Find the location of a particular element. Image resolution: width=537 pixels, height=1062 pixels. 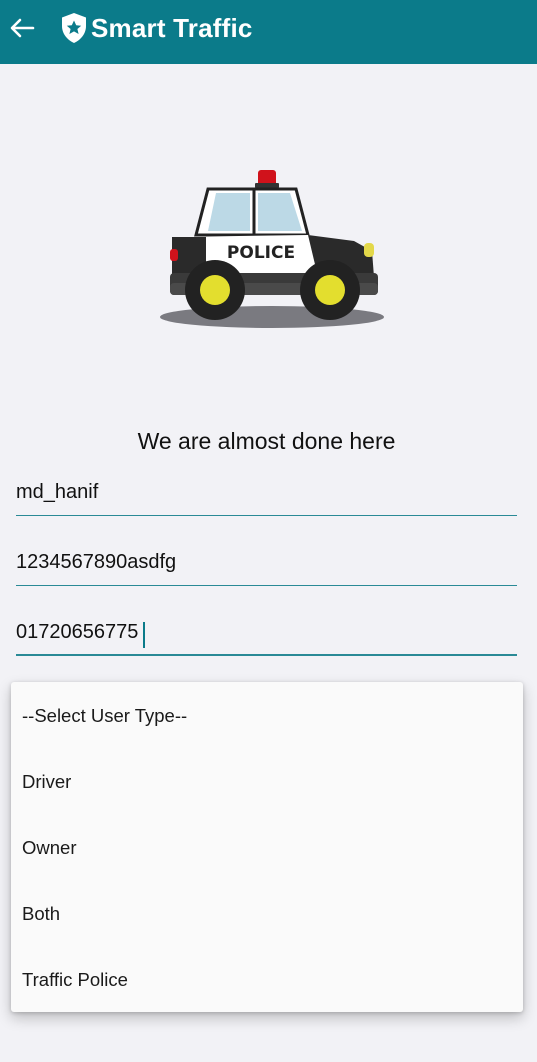

form-heading: We are almost done here is located at coordinates (266, 441).